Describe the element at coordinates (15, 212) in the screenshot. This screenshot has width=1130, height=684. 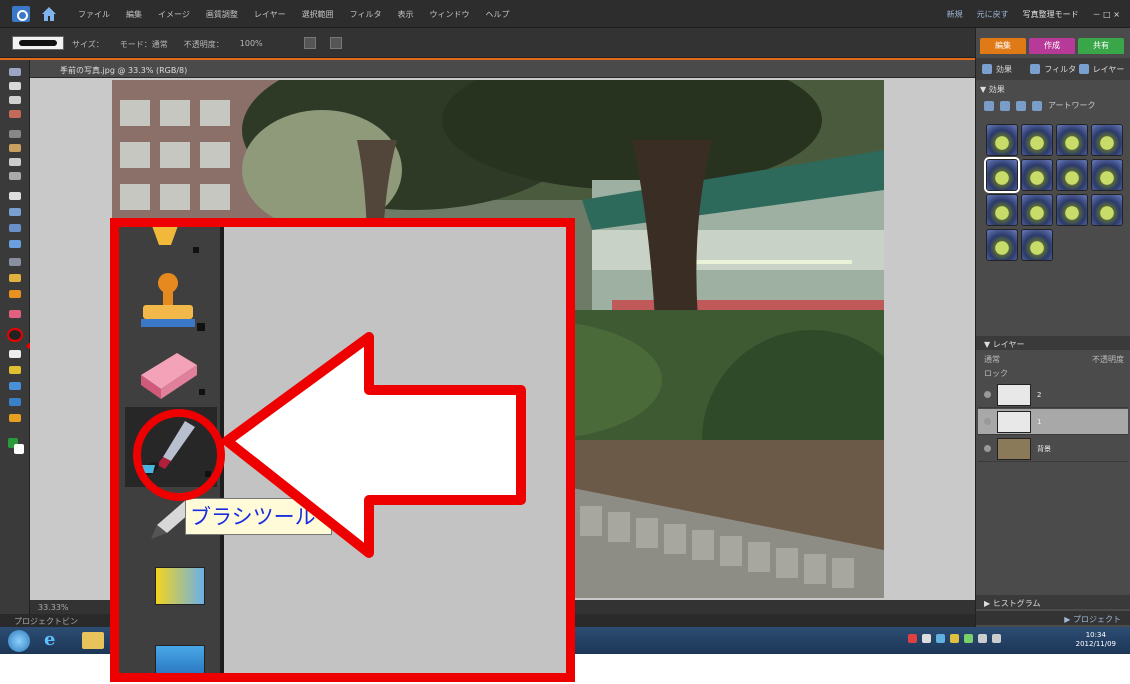
I see `crop-tool-icon` at that location.